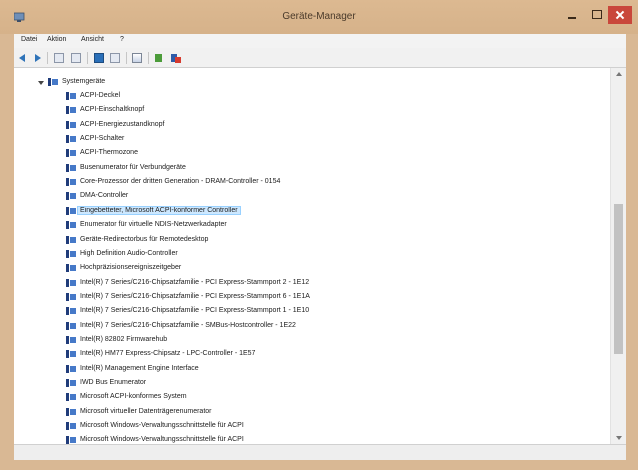 The width and height of the screenshot is (638, 470). Describe the element at coordinates (572, 15) in the screenshot. I see `minimize-button` at that location.